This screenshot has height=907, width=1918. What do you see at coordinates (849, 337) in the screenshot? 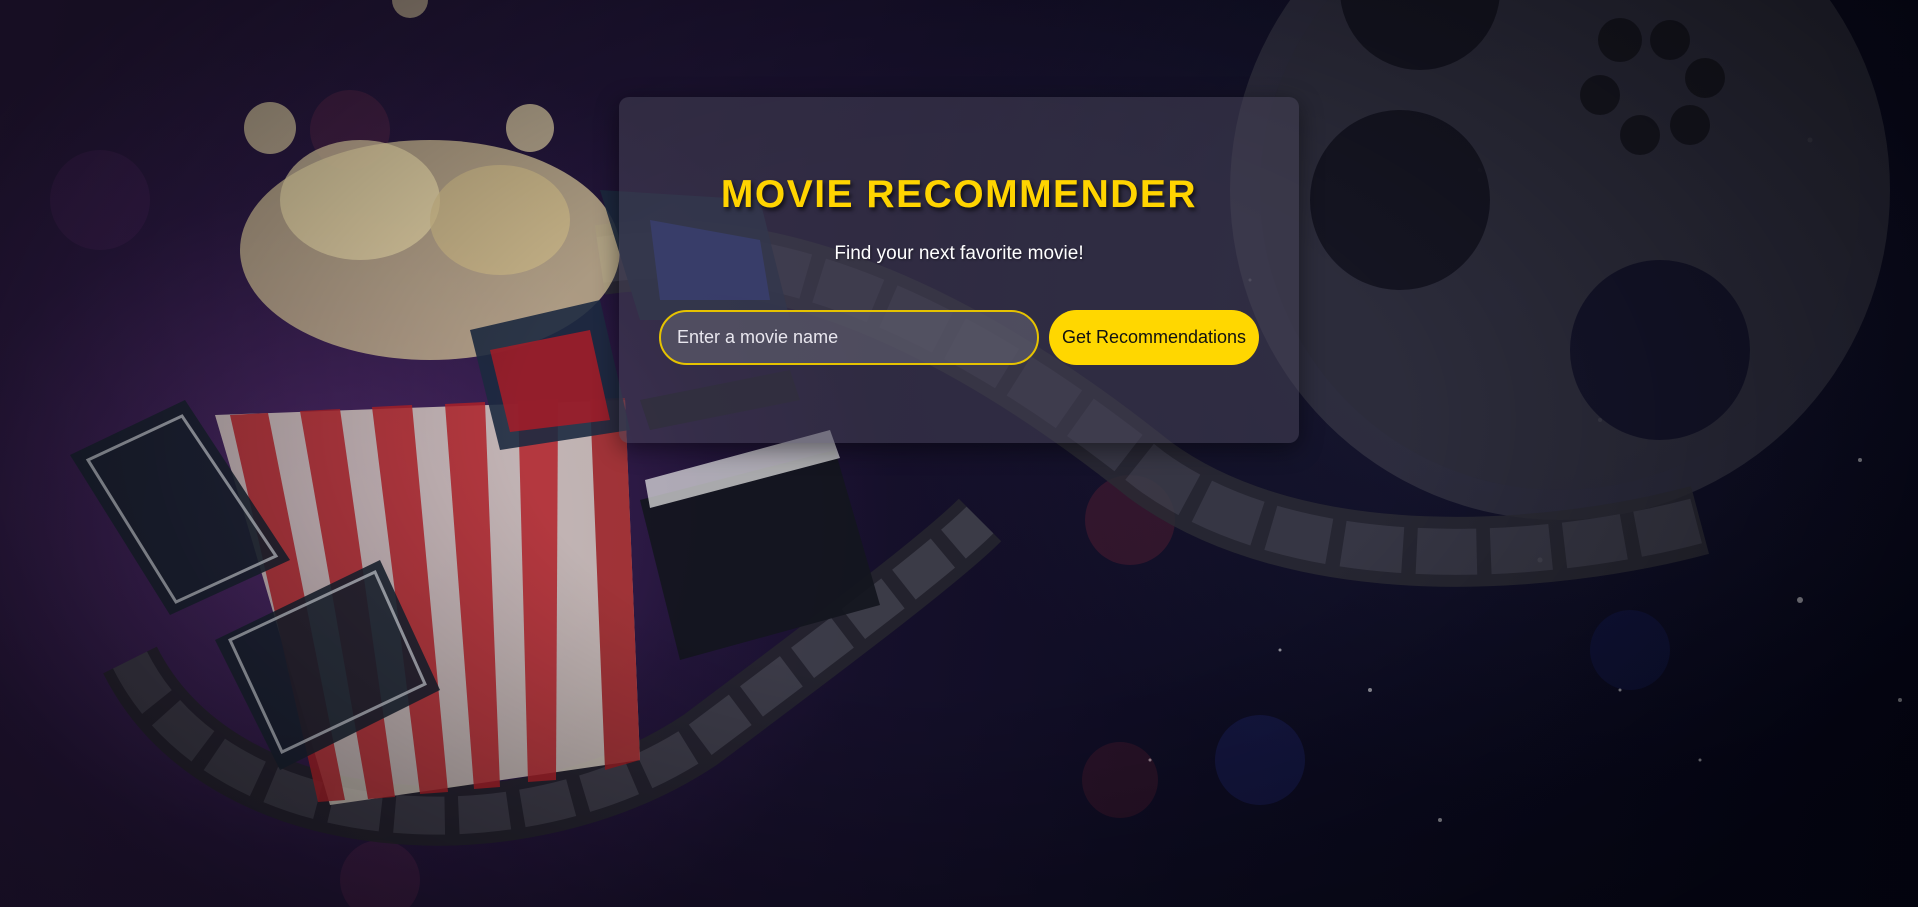
I see `movie-name-input` at bounding box center [849, 337].